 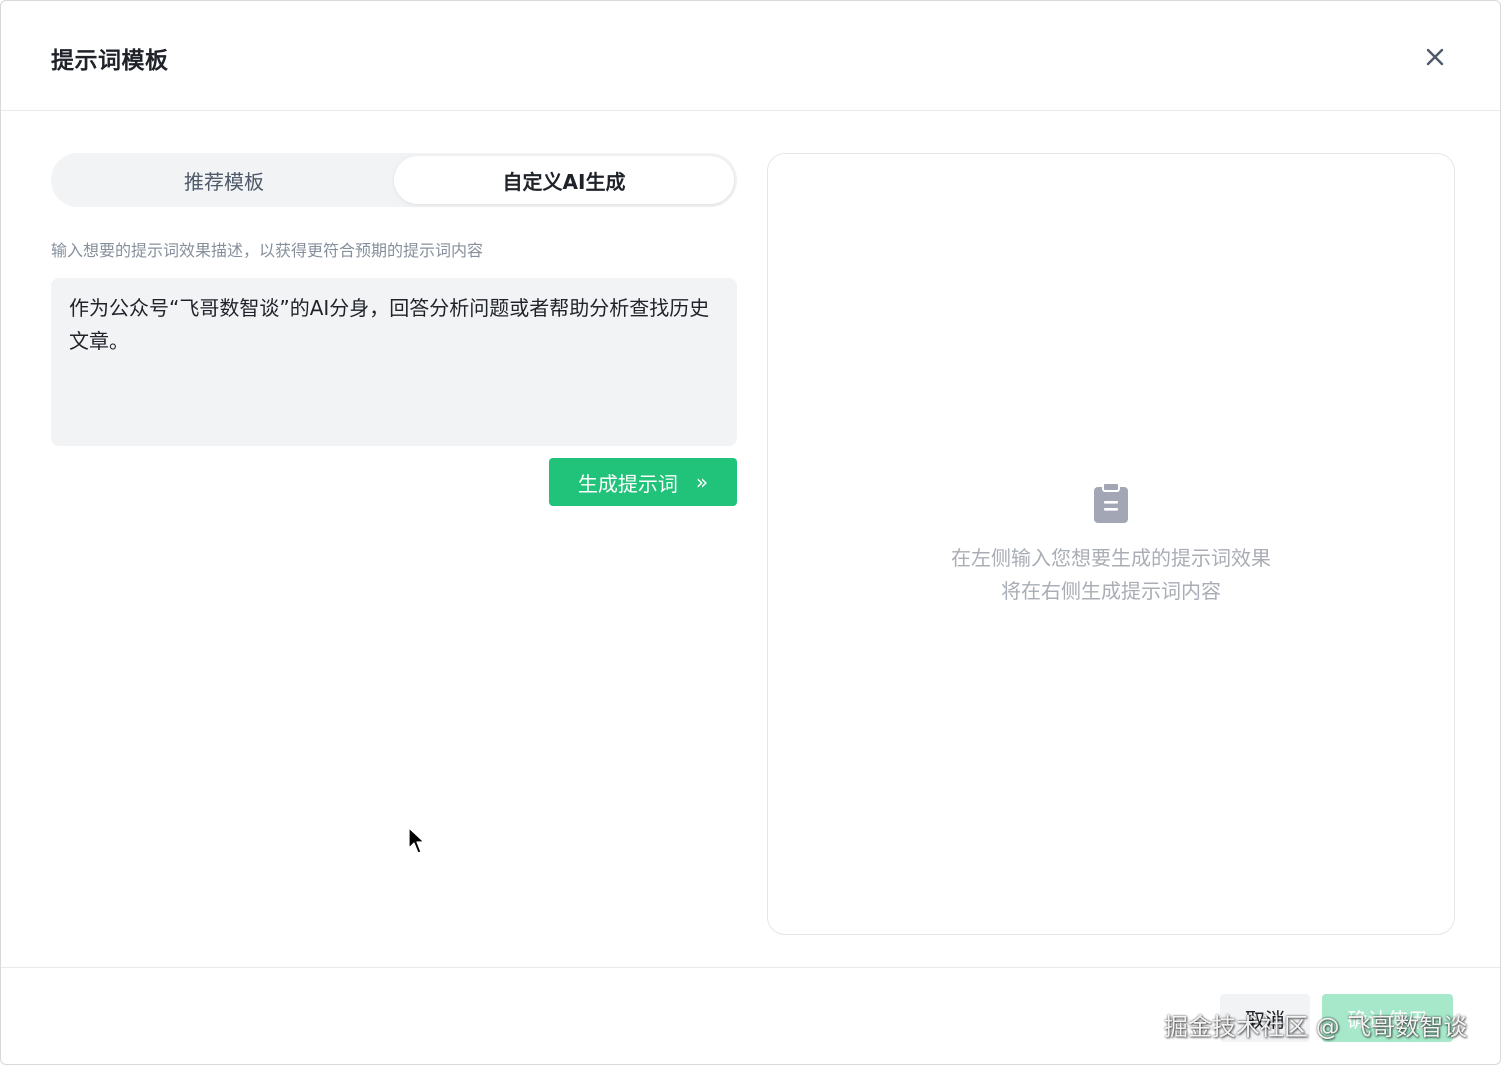 I want to click on tab-custom-ai-generate: 自定义AI生成, so click(x=564, y=180).